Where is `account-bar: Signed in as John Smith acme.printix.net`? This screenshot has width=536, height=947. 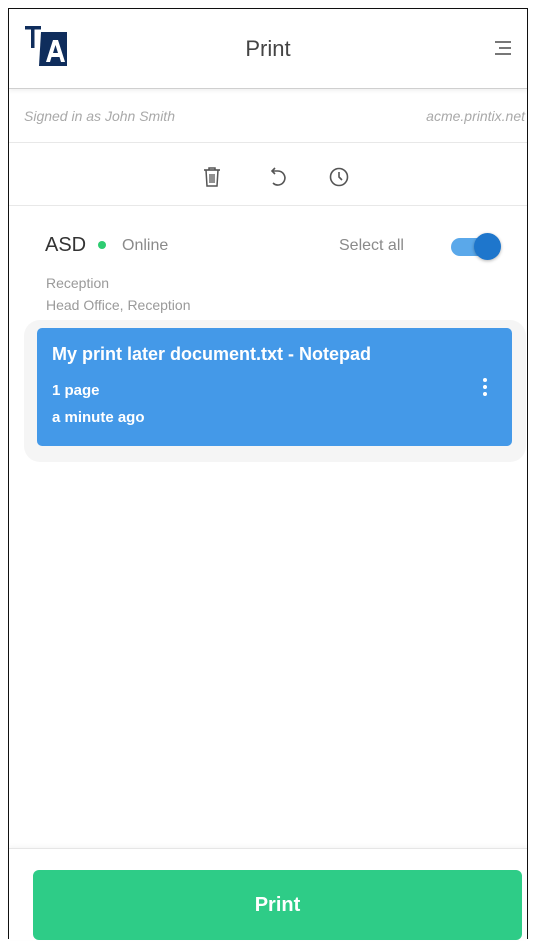
account-bar: Signed in as John Smith acme.printix.net is located at coordinates (268, 116).